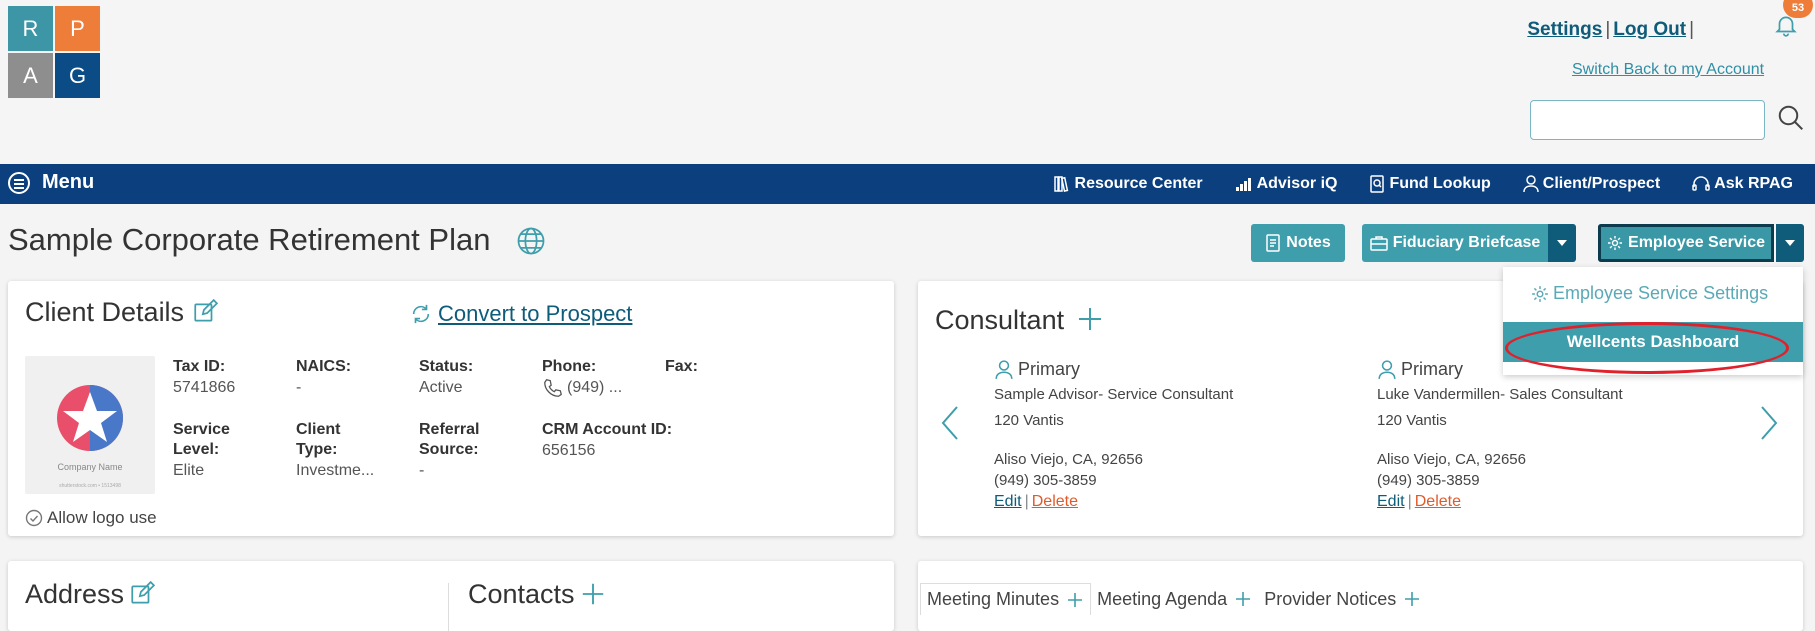 This screenshot has width=1815, height=631. What do you see at coordinates (75, 594) in the screenshot?
I see `address-title: Address` at bounding box center [75, 594].